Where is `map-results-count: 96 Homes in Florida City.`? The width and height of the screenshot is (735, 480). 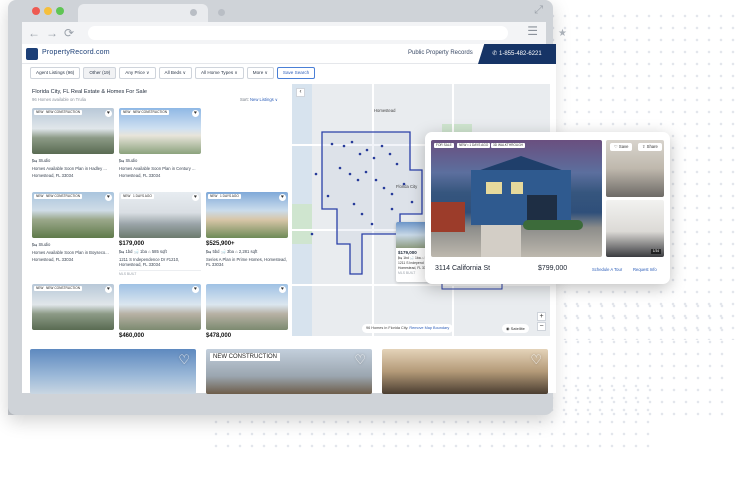 map-results-count: 96 Homes in Florida City. is located at coordinates (387, 328).